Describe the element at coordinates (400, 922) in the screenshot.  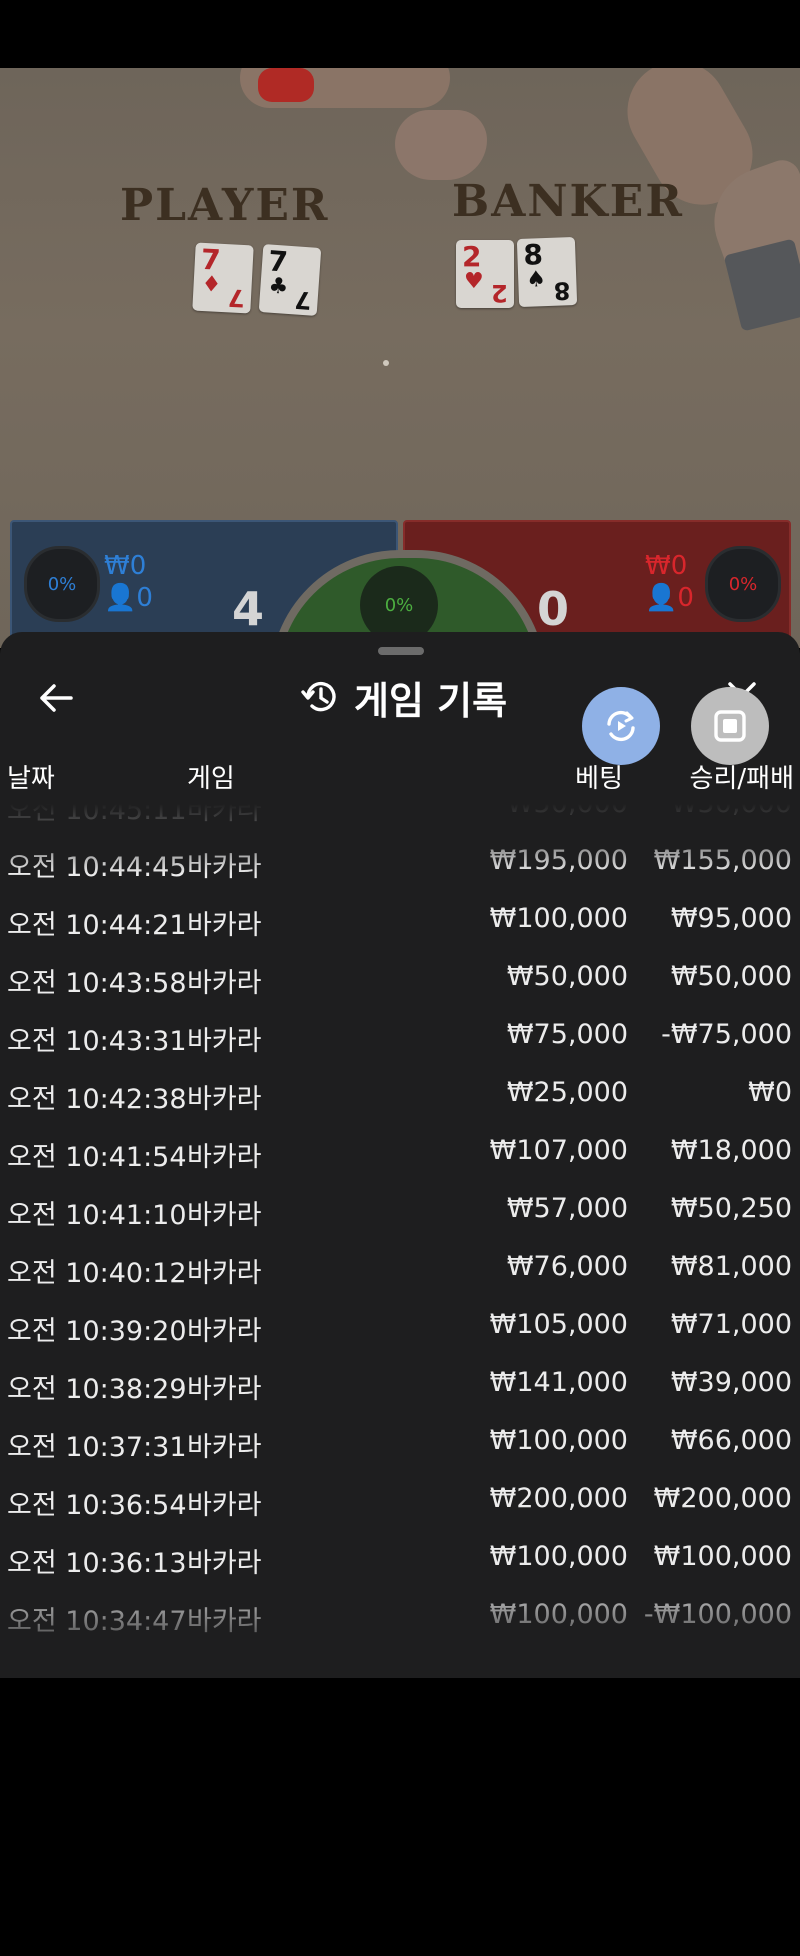
I see `table-row: 오전 10:44:21 바카라 ₩100,000 ₩95,000` at that location.